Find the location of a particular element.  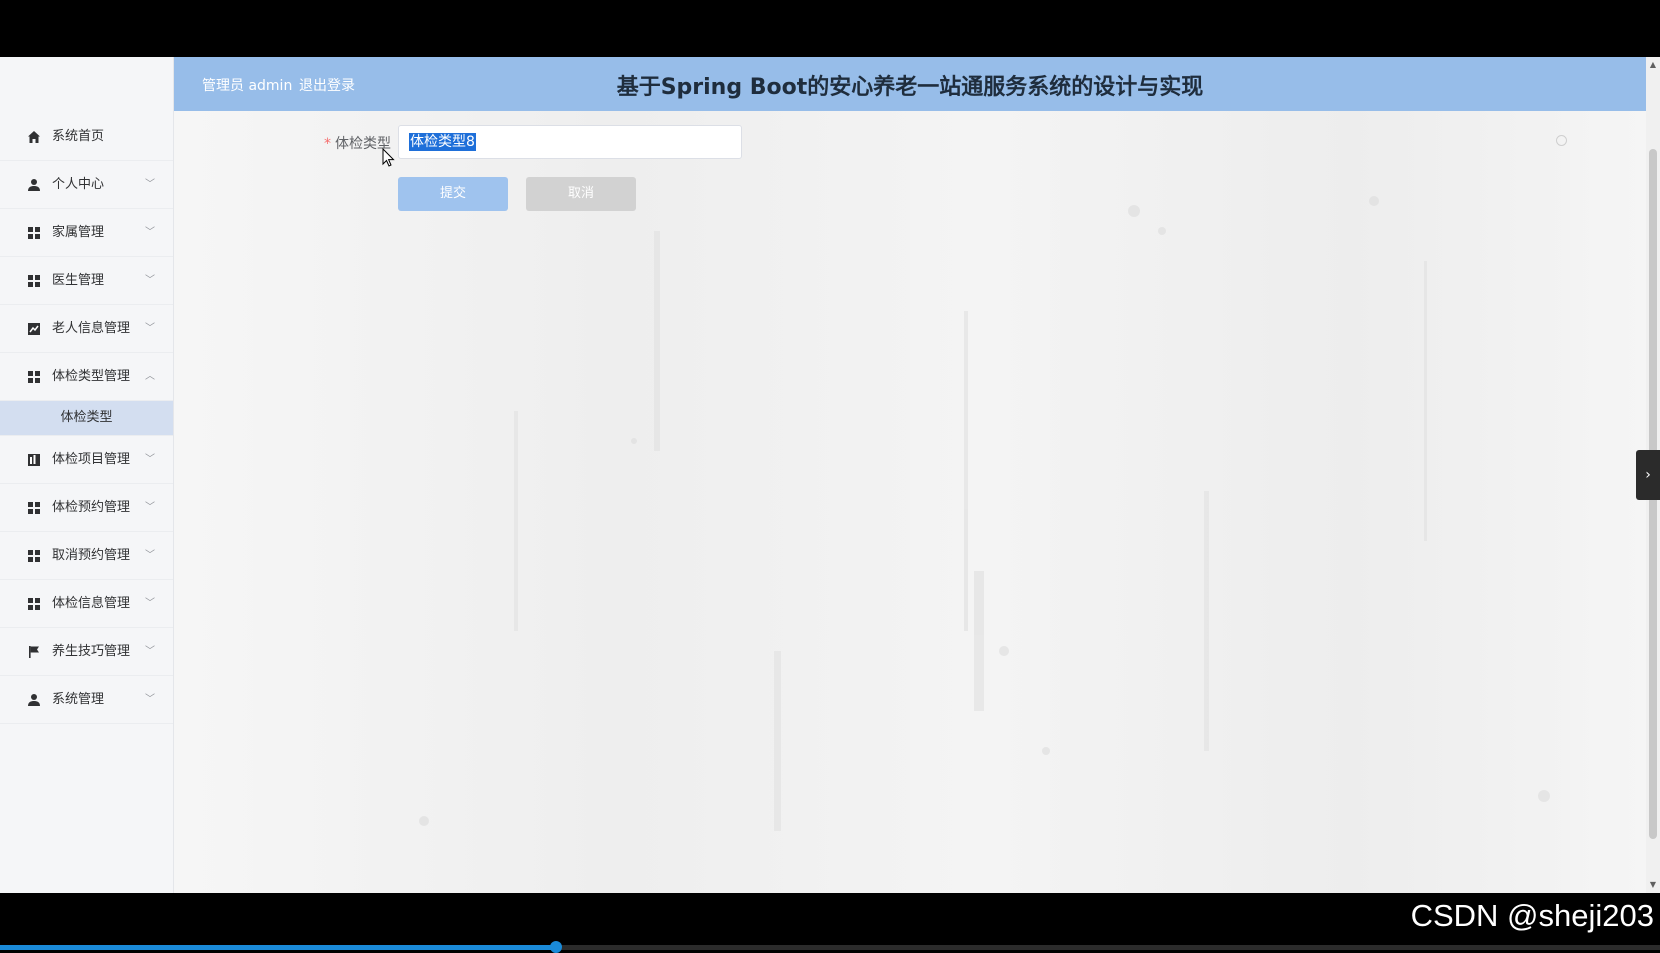

sidebar-item-exam-type-mgmt: 体检类型管理 ︿ is located at coordinates (86, 377).